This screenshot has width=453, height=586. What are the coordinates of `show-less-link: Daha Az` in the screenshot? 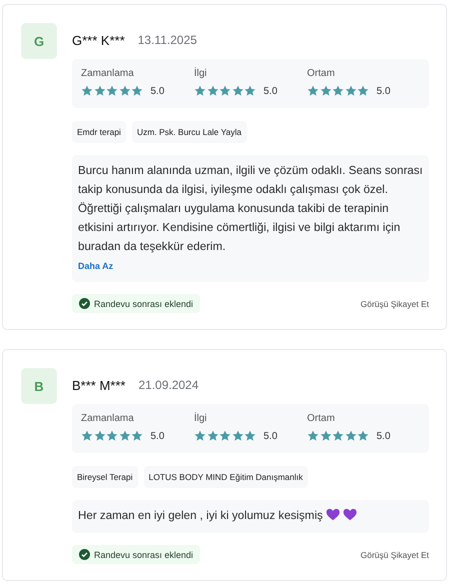 It's located at (96, 266).